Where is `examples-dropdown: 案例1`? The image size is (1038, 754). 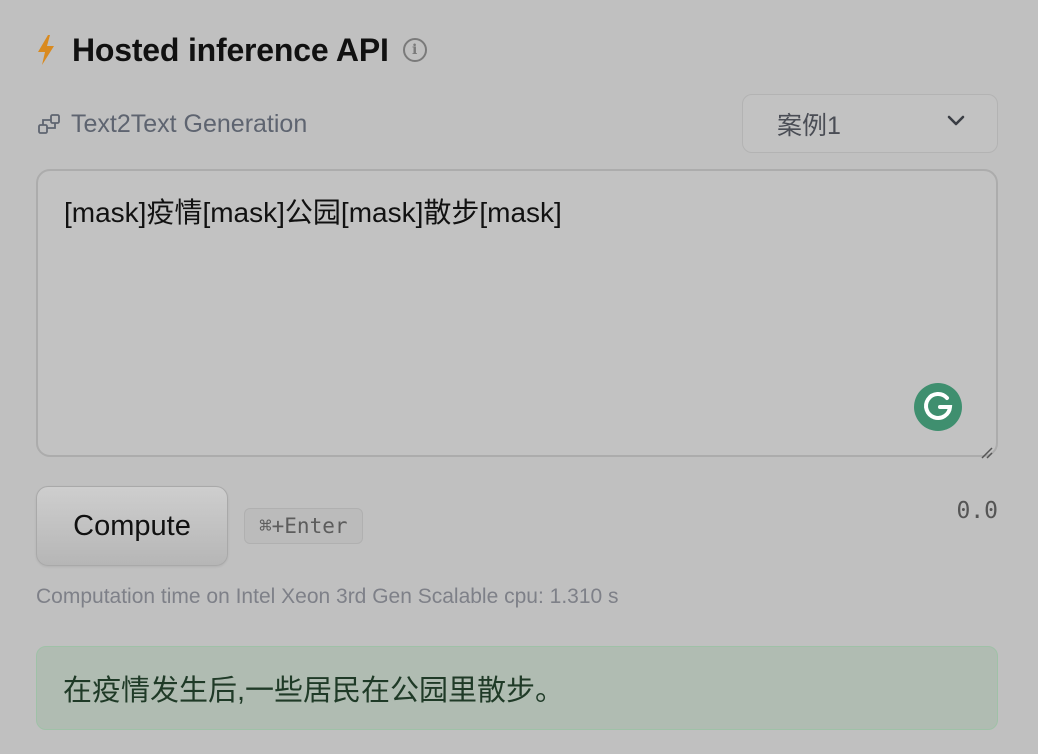 examples-dropdown: 案例1 is located at coordinates (870, 123).